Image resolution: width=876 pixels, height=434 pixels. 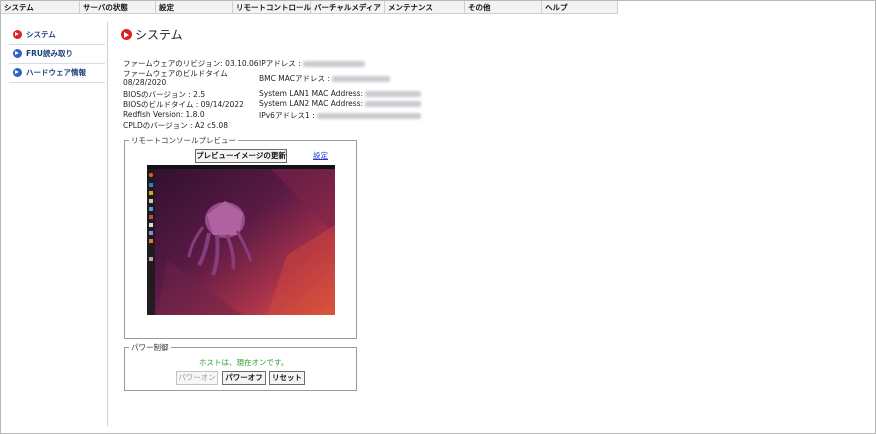 I want to click on console-preview-image, so click(x=241, y=240).